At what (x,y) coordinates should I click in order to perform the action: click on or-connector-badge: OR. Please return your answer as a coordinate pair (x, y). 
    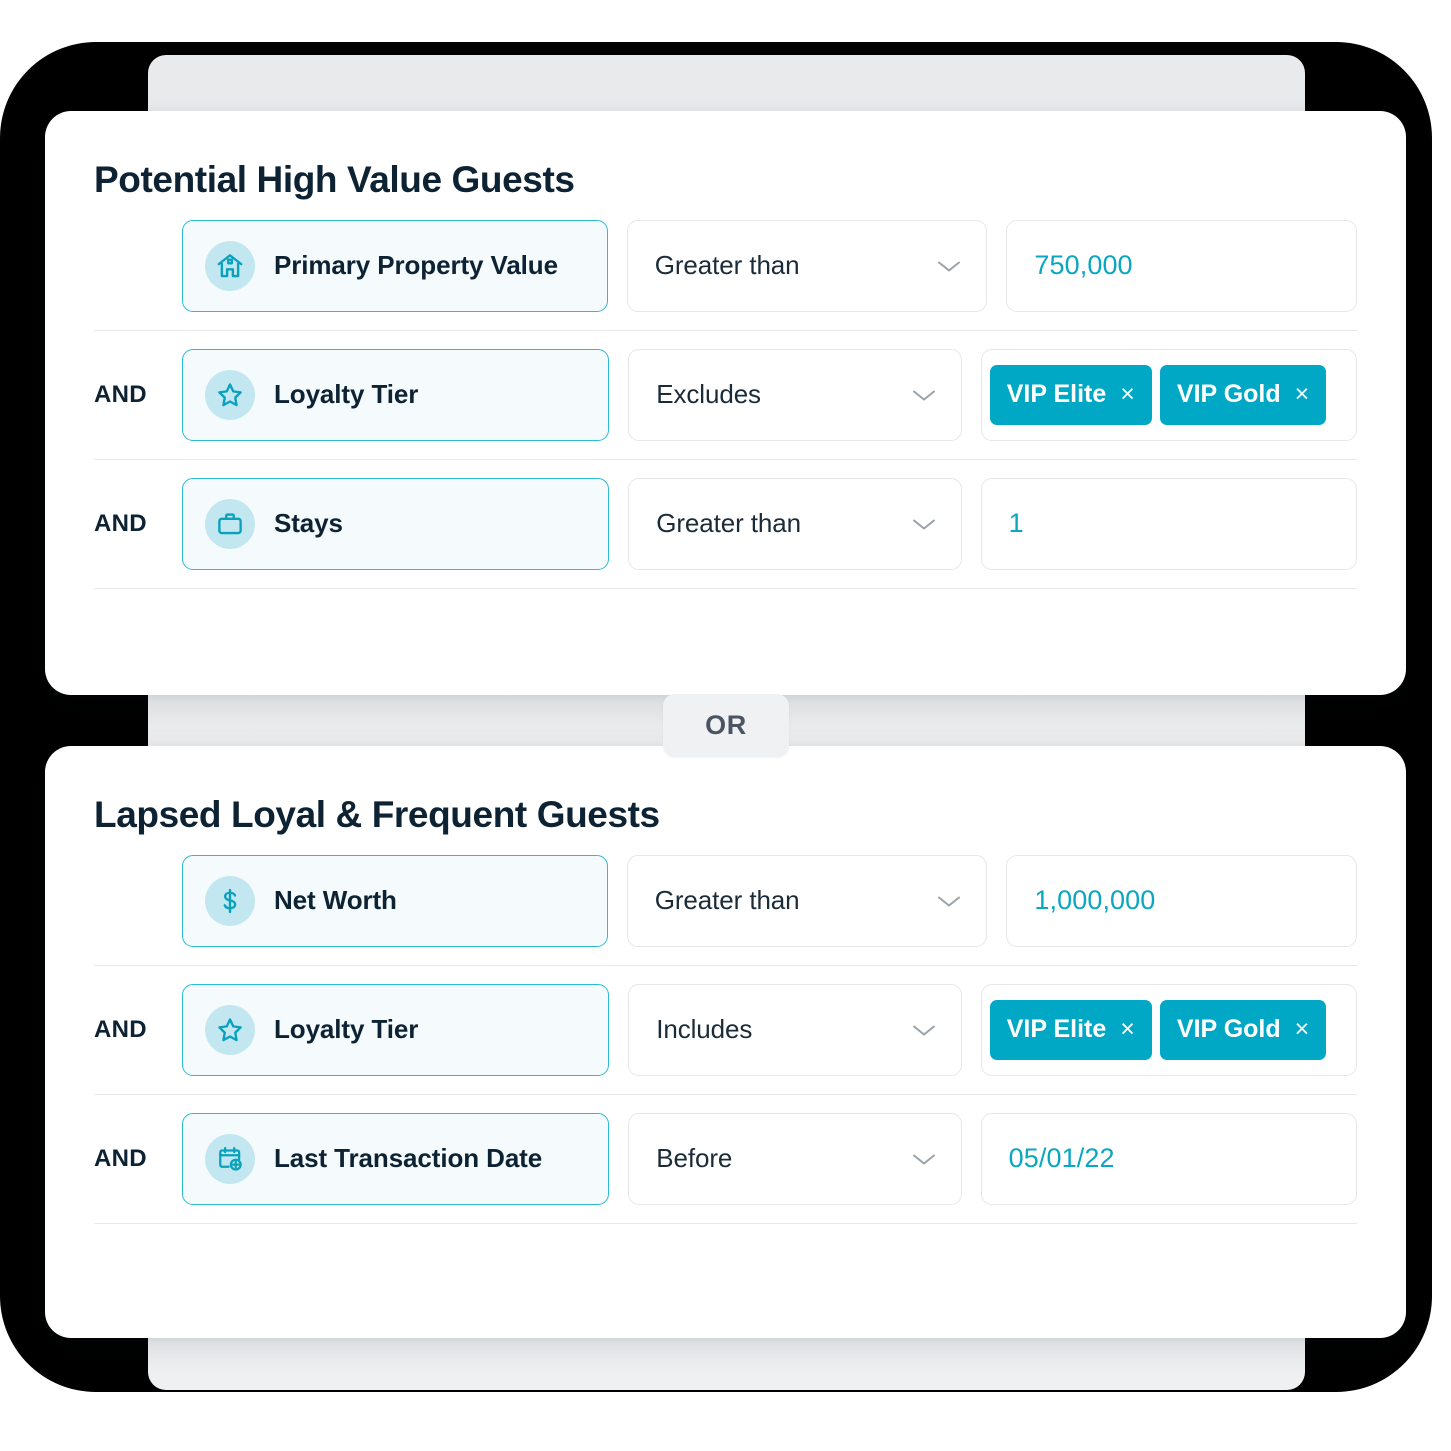
    Looking at the image, I should click on (726, 725).